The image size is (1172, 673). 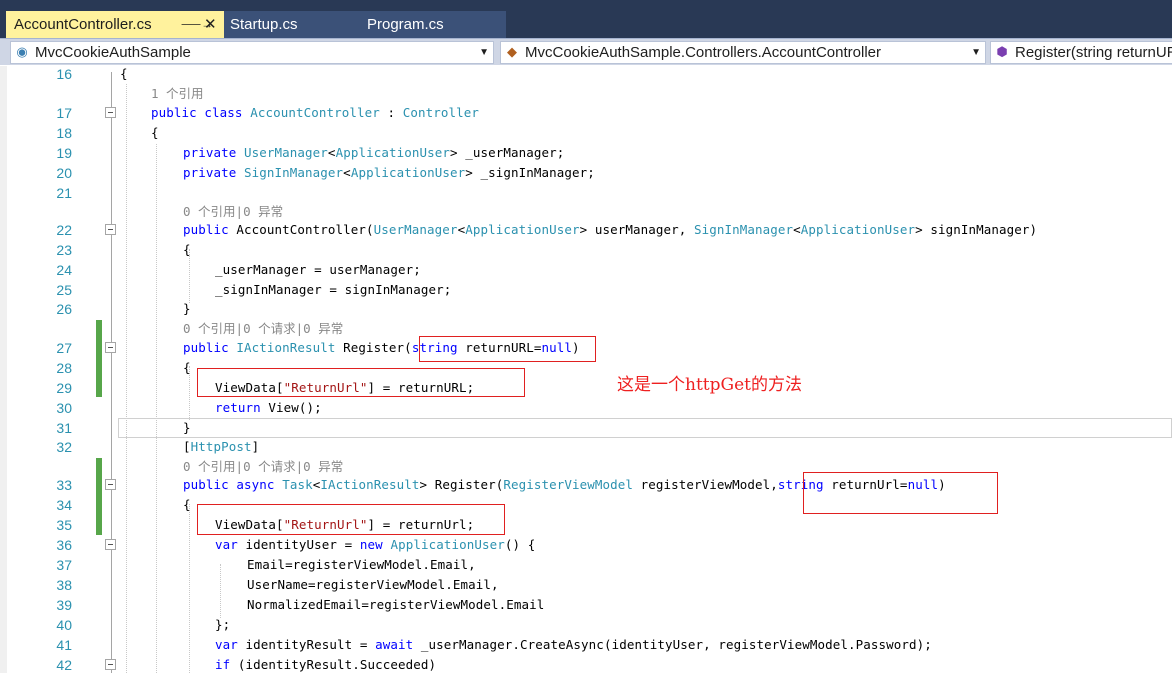 What do you see at coordinates (210, 24) in the screenshot?
I see `close-icon: ✕` at bounding box center [210, 24].